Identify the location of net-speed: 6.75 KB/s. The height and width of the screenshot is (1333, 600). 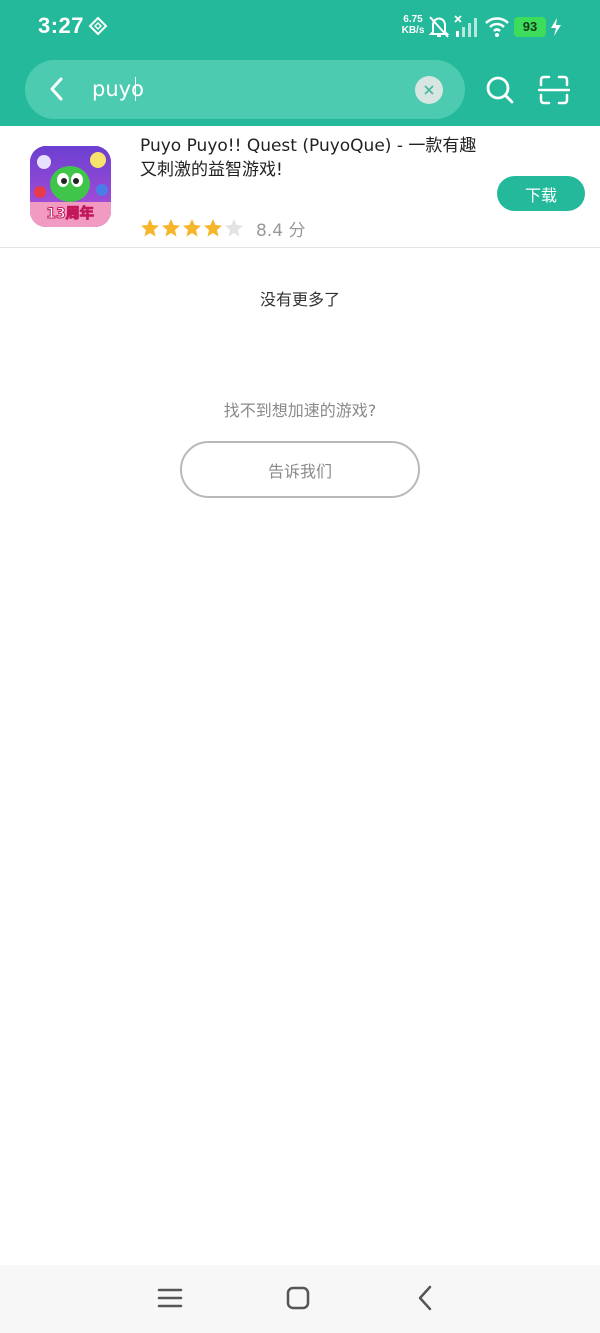
(413, 25).